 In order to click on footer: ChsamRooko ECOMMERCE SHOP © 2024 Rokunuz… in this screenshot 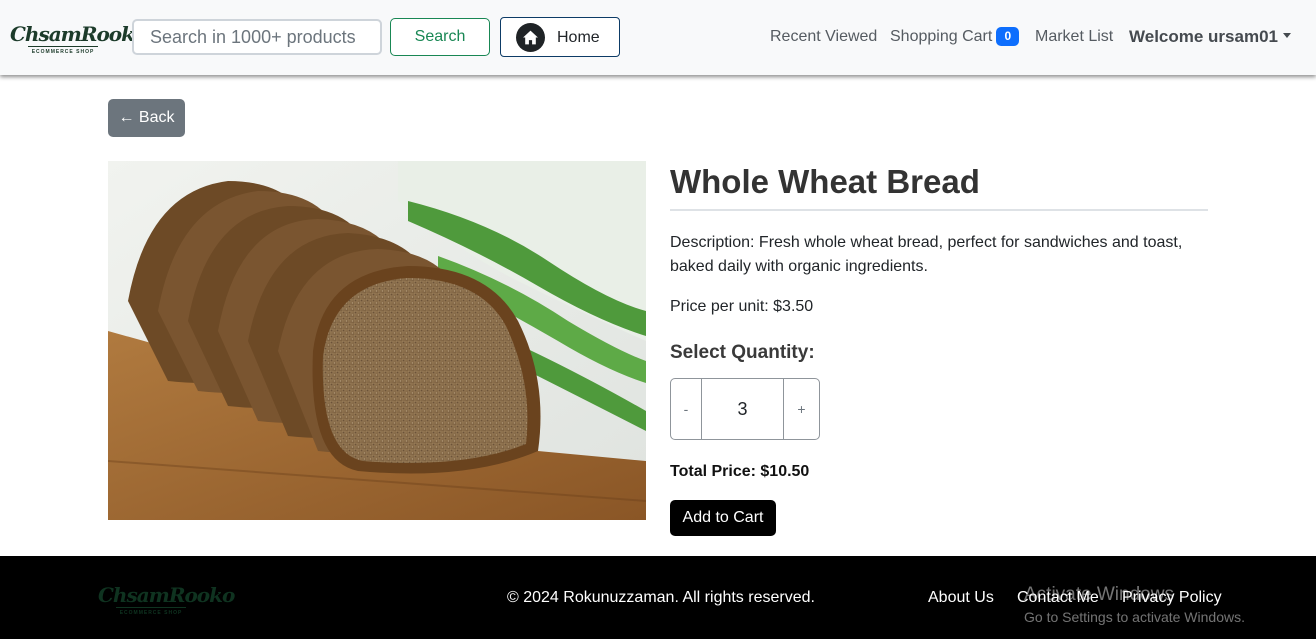, I will do `click(658, 597)`.